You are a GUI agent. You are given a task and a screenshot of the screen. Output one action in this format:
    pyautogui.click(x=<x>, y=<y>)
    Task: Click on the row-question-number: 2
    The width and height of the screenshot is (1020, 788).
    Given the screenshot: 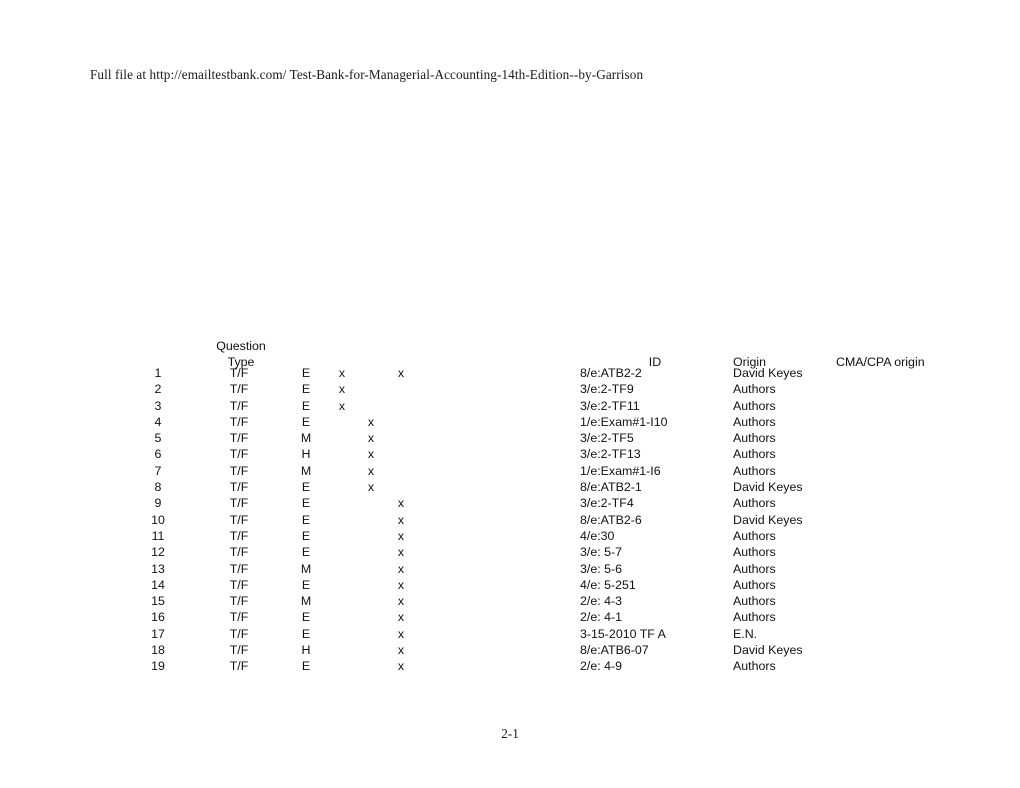 What is the action you would take?
    pyautogui.click(x=158, y=389)
    